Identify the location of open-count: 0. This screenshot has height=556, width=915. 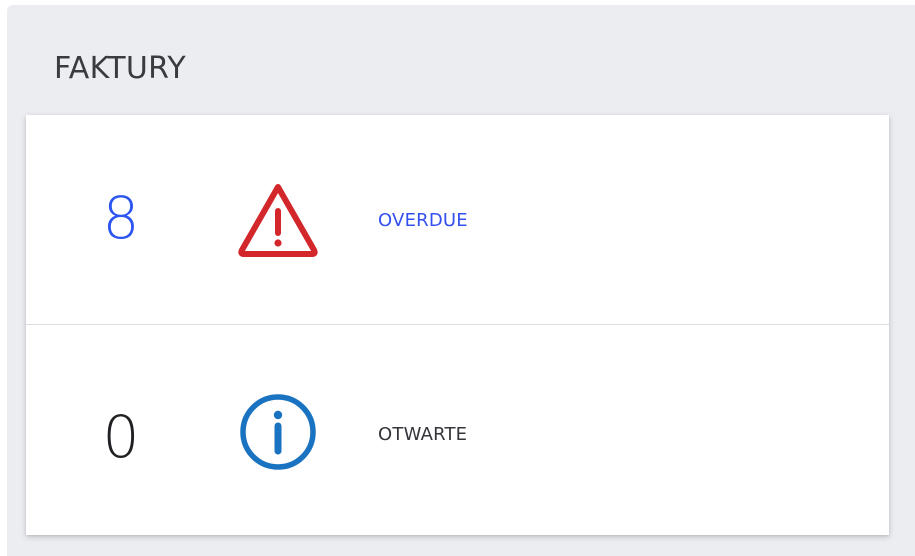
(121, 437).